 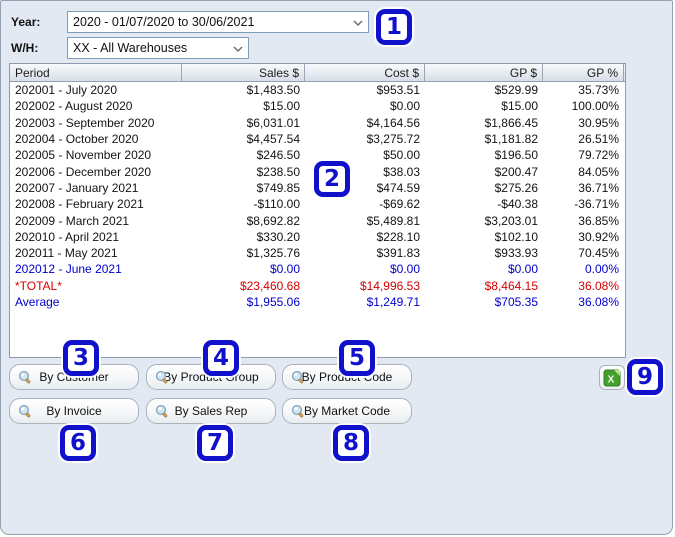 I want to click on sales-cell: $0.00, so click(x=284, y=269).